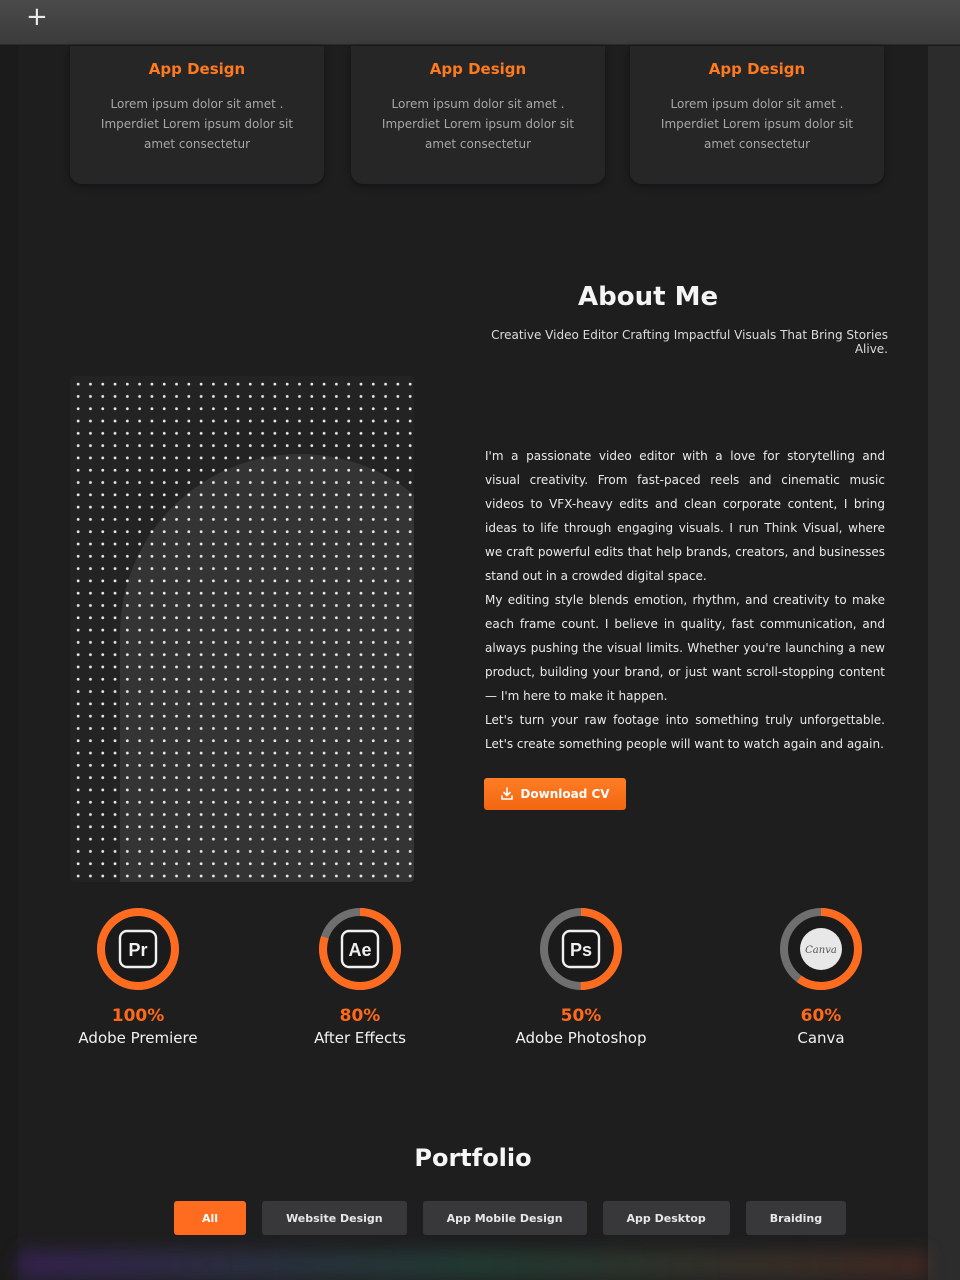 This screenshot has height=1280, width=960. Describe the element at coordinates (565, 794) in the screenshot. I see `download-cv-label: Download CV` at that location.